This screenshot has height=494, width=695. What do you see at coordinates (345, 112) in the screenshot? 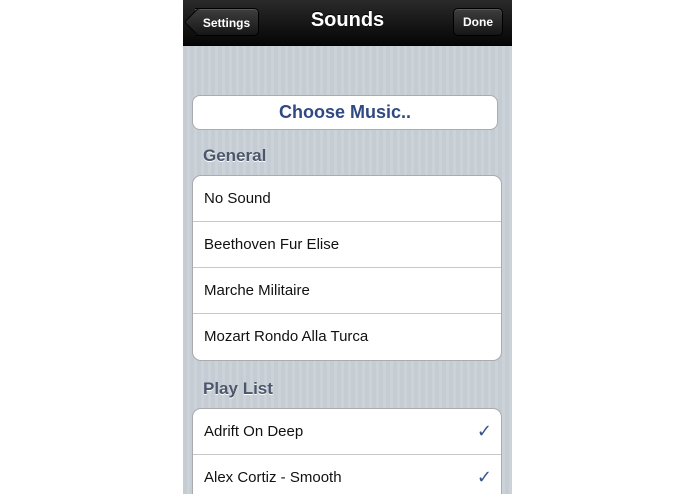
I see `choose-music-button: Choose Music..` at bounding box center [345, 112].